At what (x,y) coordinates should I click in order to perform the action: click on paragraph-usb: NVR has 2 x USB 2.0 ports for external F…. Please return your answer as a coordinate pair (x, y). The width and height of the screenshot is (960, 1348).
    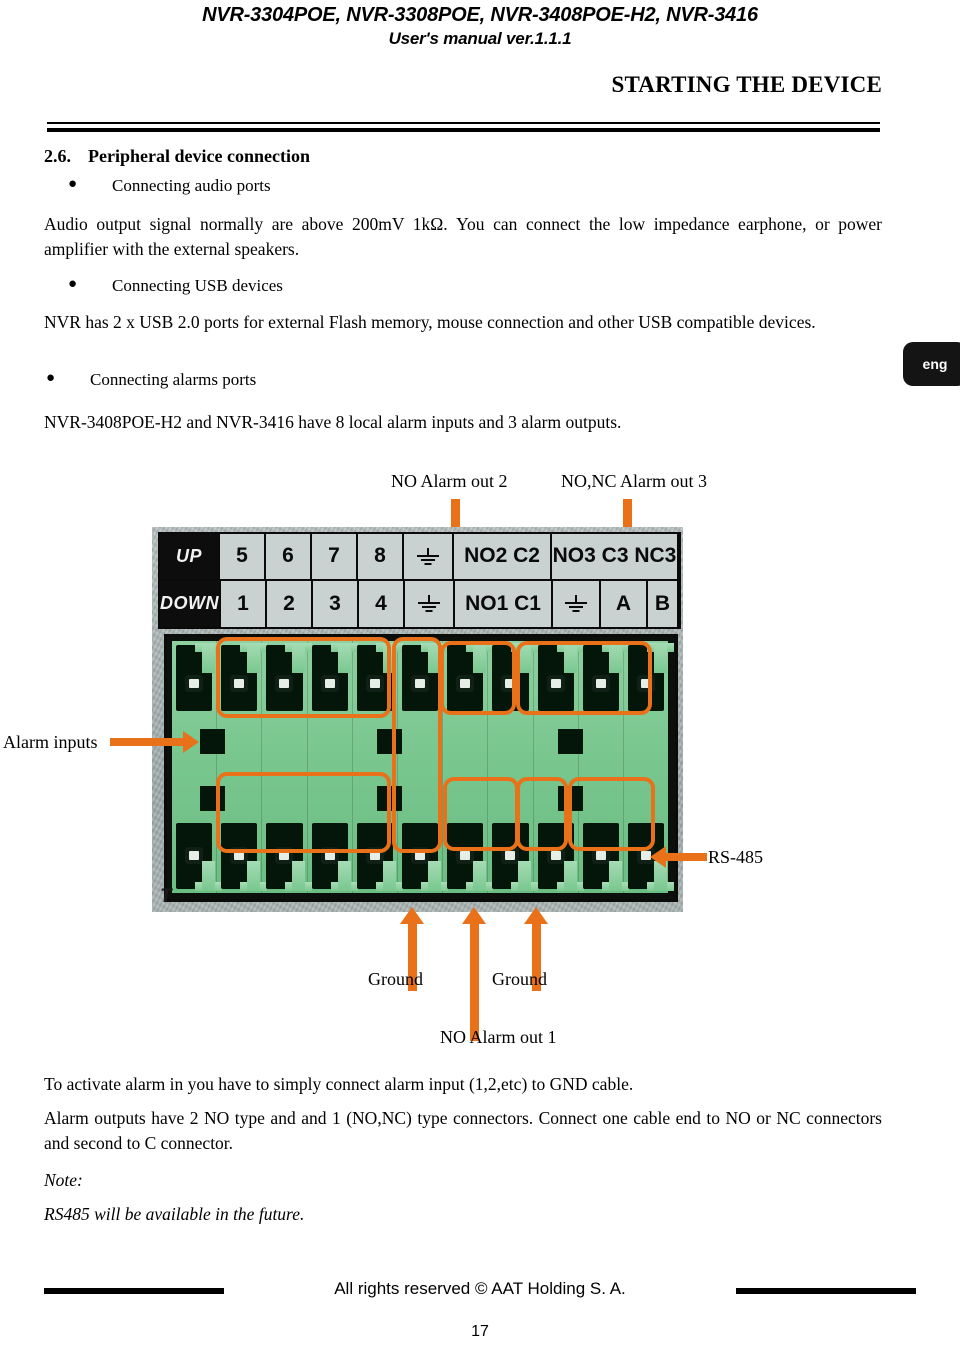
    Looking at the image, I should click on (430, 322).